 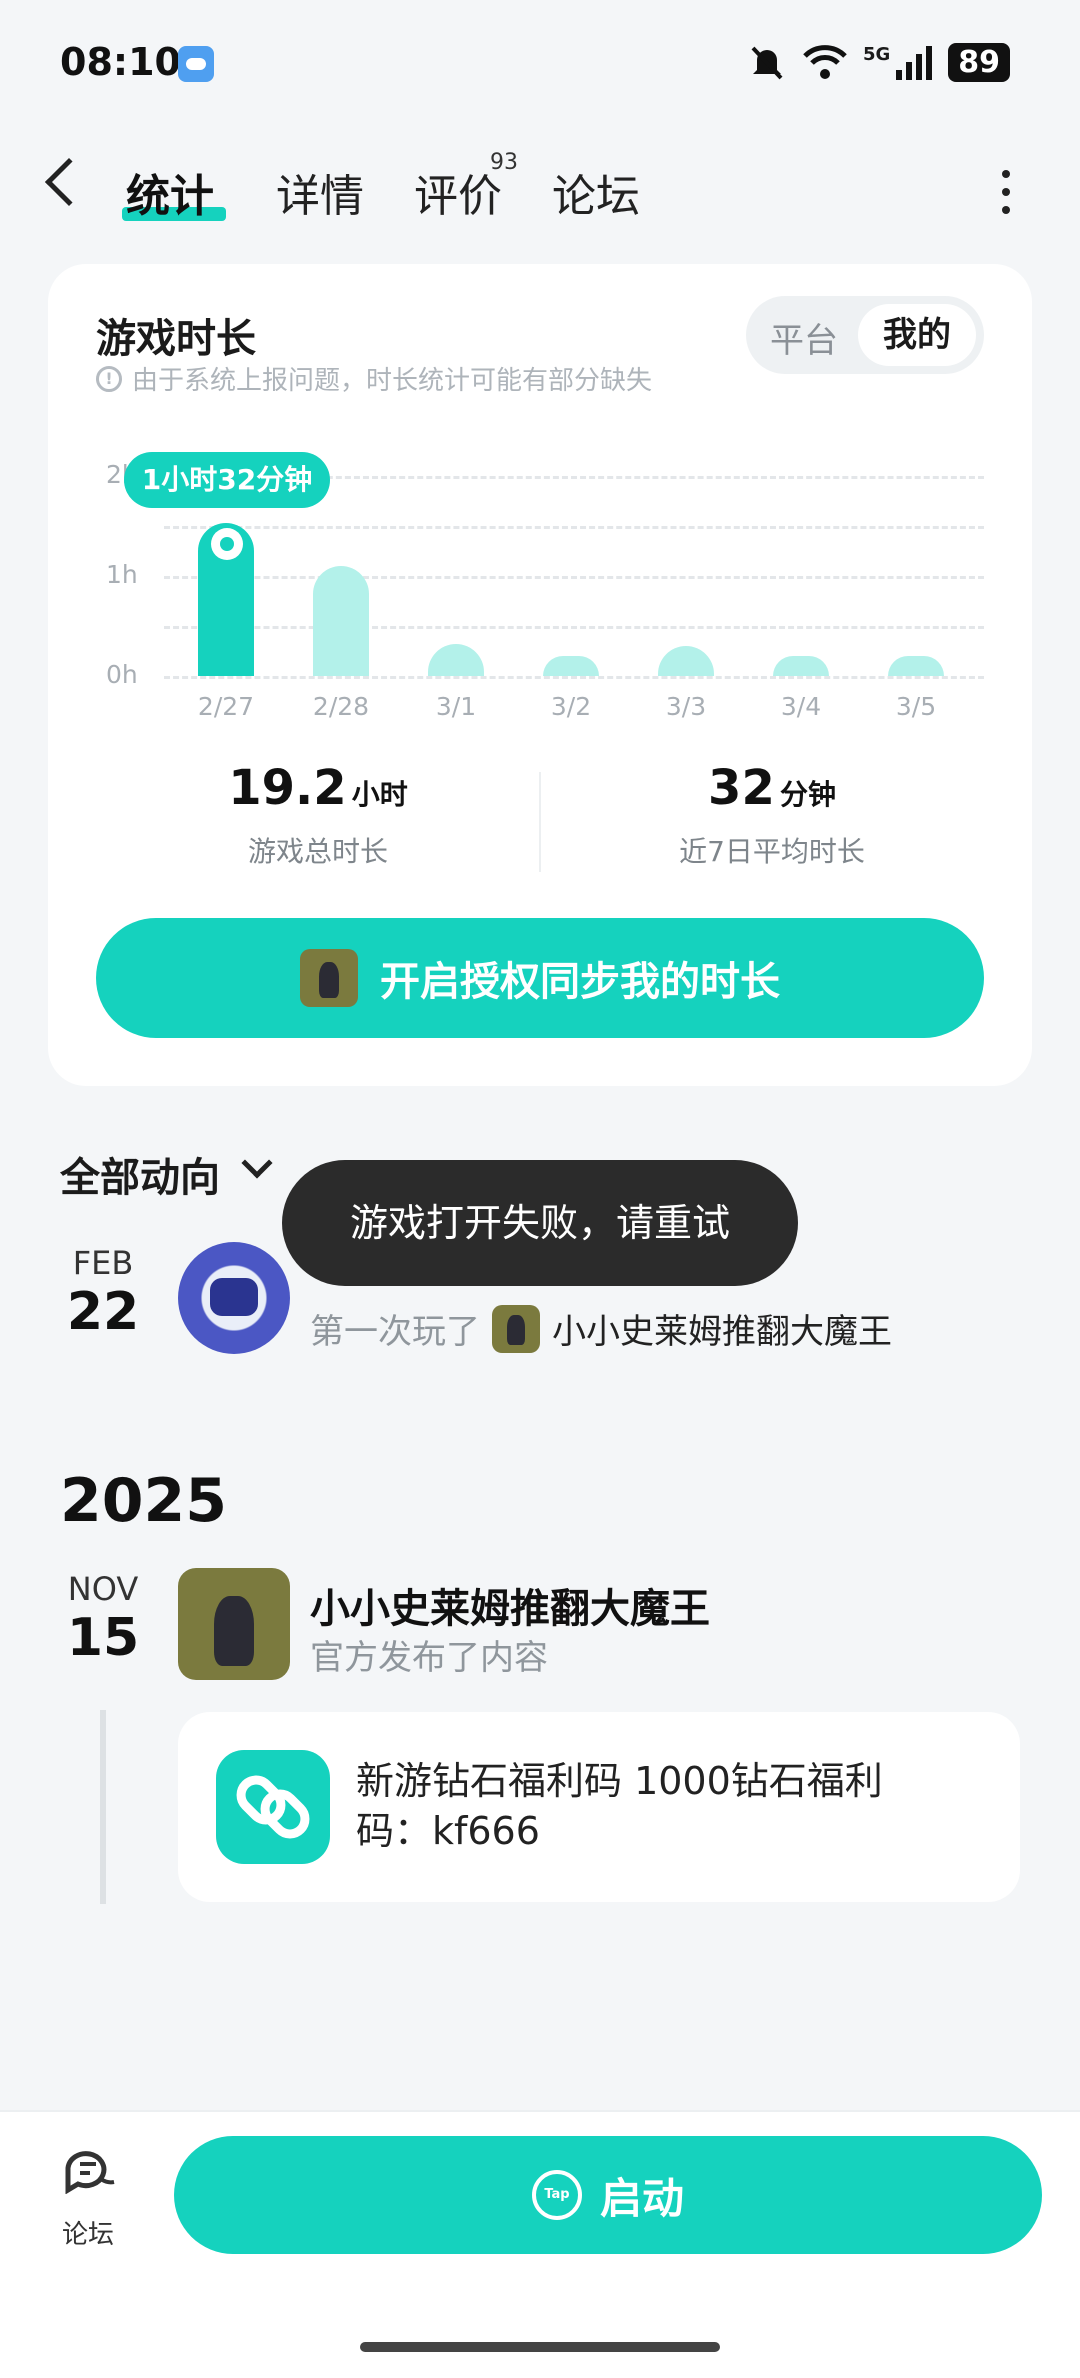 What do you see at coordinates (103, 1807) in the screenshot?
I see `timeline-line` at bounding box center [103, 1807].